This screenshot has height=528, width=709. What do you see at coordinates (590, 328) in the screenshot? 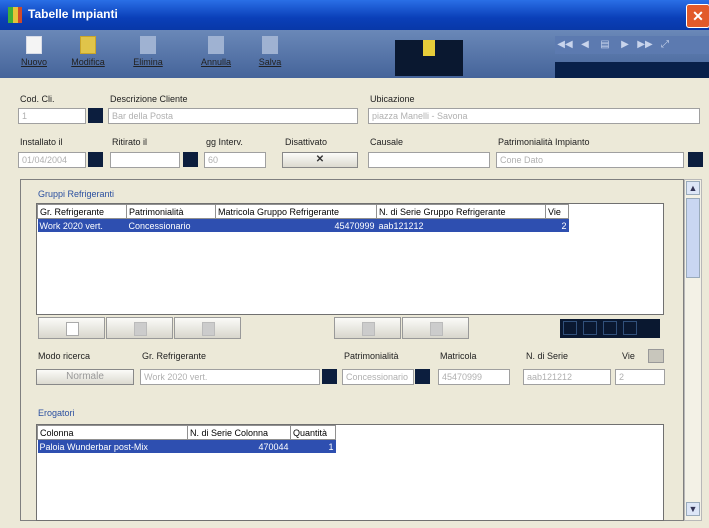
I see `grid-prev-button` at bounding box center [590, 328].